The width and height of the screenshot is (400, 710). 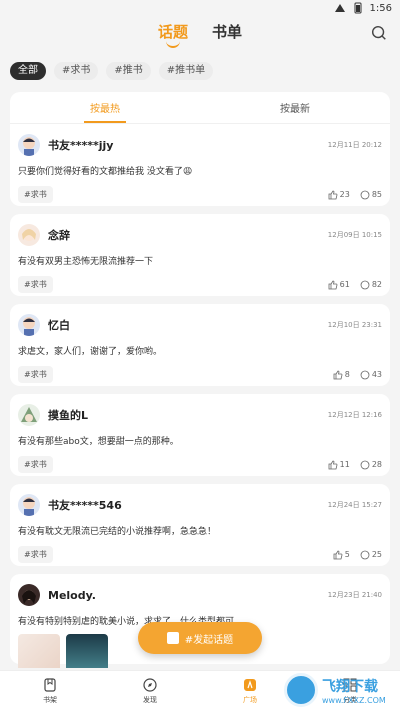 I want to click on bookshelf-icon, so click(x=50, y=684).